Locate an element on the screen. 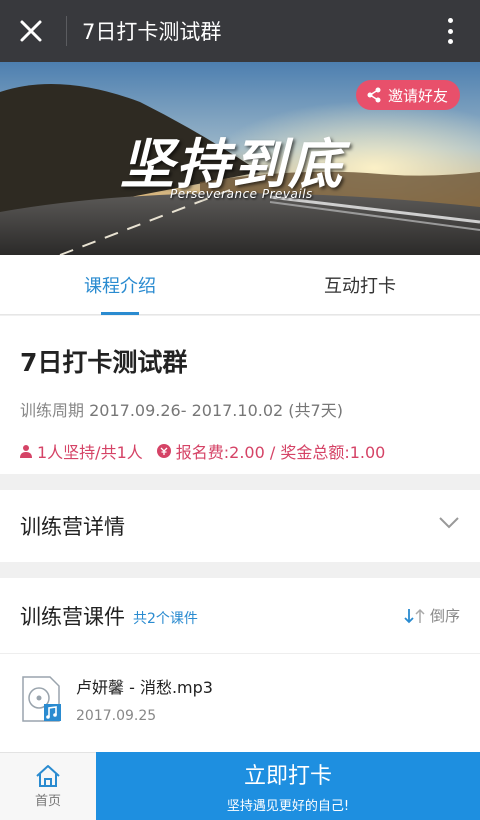 The height and width of the screenshot is (820, 480). list-item: 卢妍馨 - 消愁.mp3 2017.09.25 is located at coordinates (240, 699).